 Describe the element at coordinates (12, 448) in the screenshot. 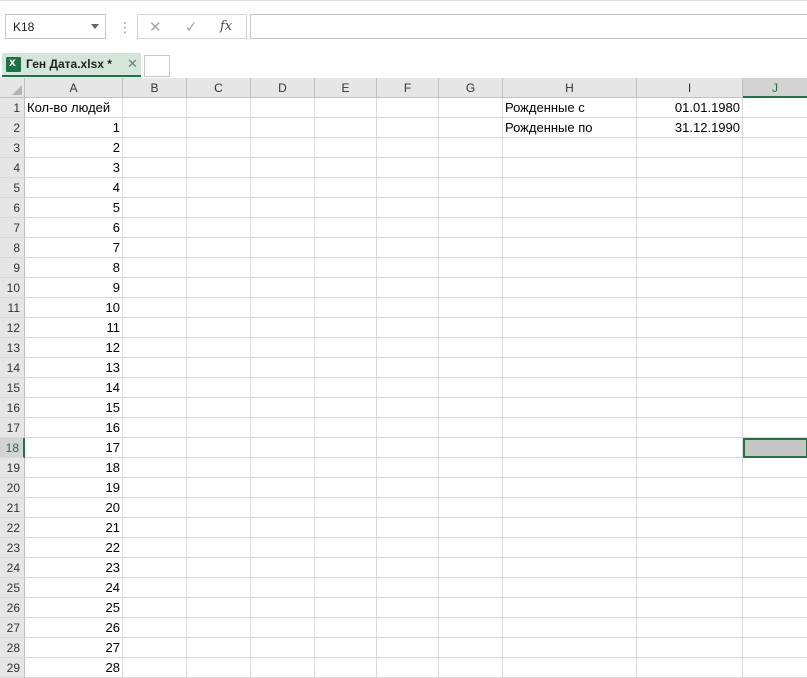

I see `row-header-18: 18` at that location.